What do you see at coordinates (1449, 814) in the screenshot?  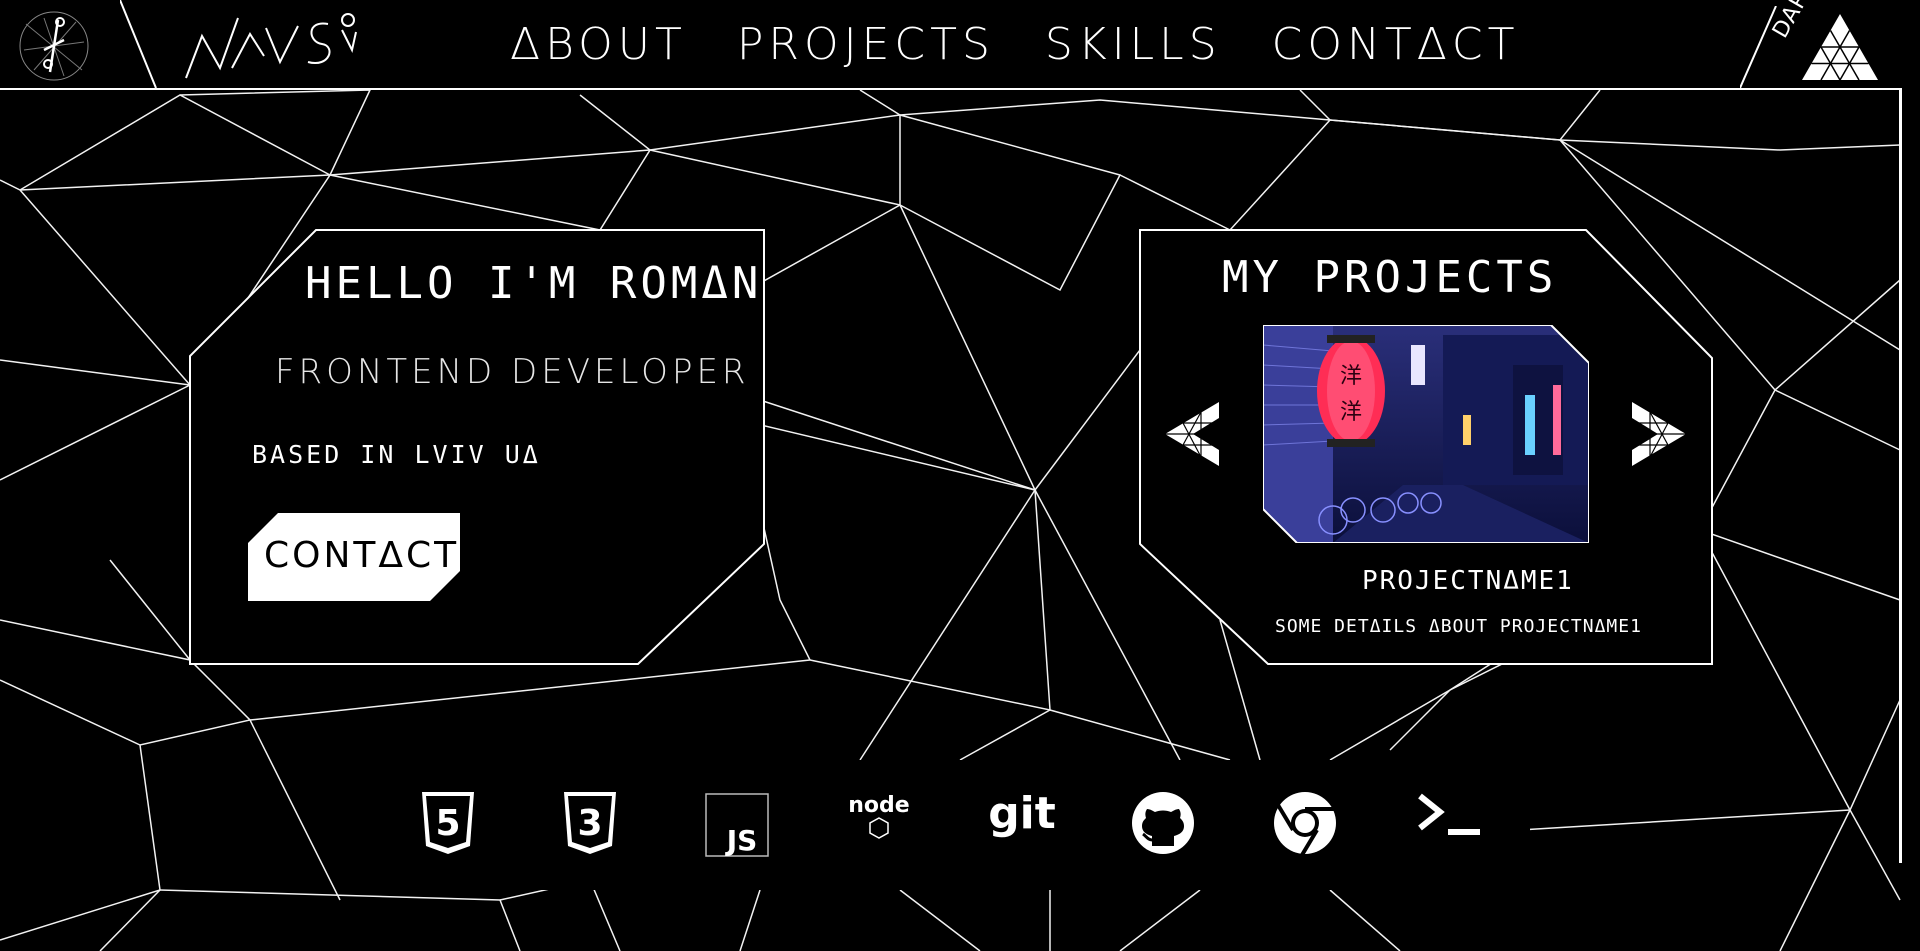 I see `terminal-icon` at bounding box center [1449, 814].